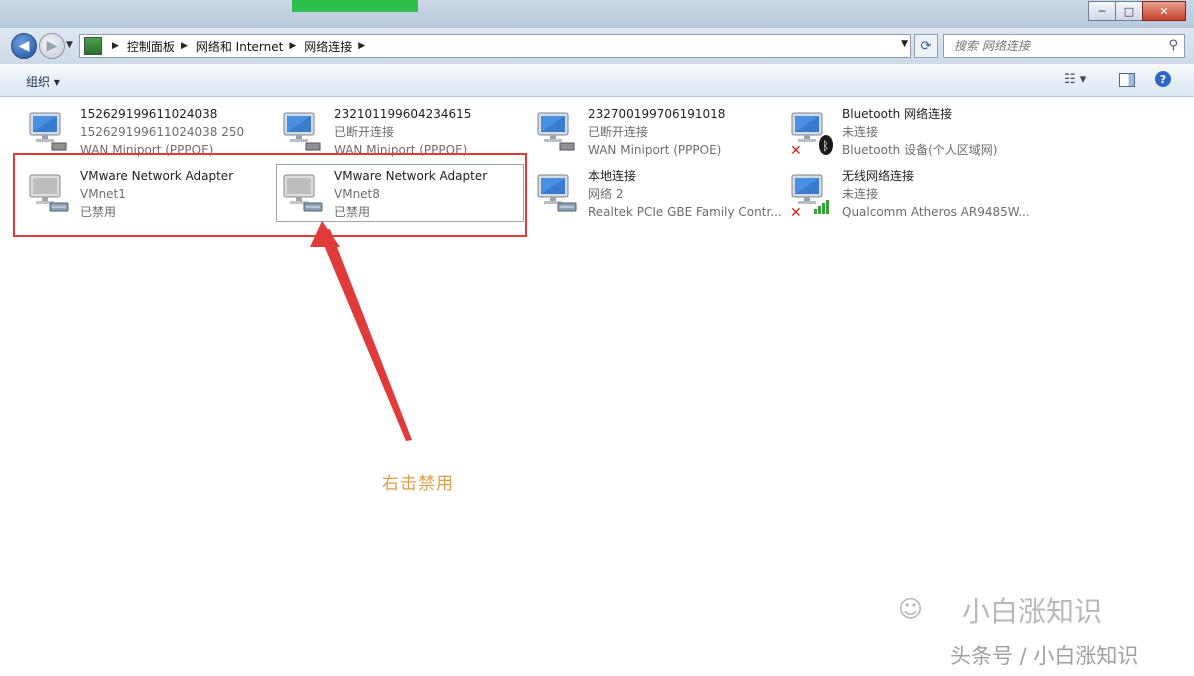 The height and width of the screenshot is (676, 1194). What do you see at coordinates (1102, 11) in the screenshot?
I see `minimize-button: ─` at bounding box center [1102, 11].